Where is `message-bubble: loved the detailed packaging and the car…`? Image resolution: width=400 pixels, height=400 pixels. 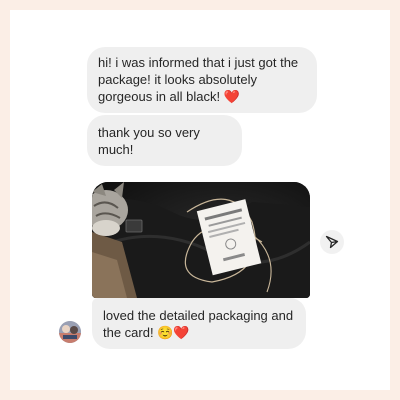 message-bubble: loved the detailed packaging and the car… is located at coordinates (199, 323).